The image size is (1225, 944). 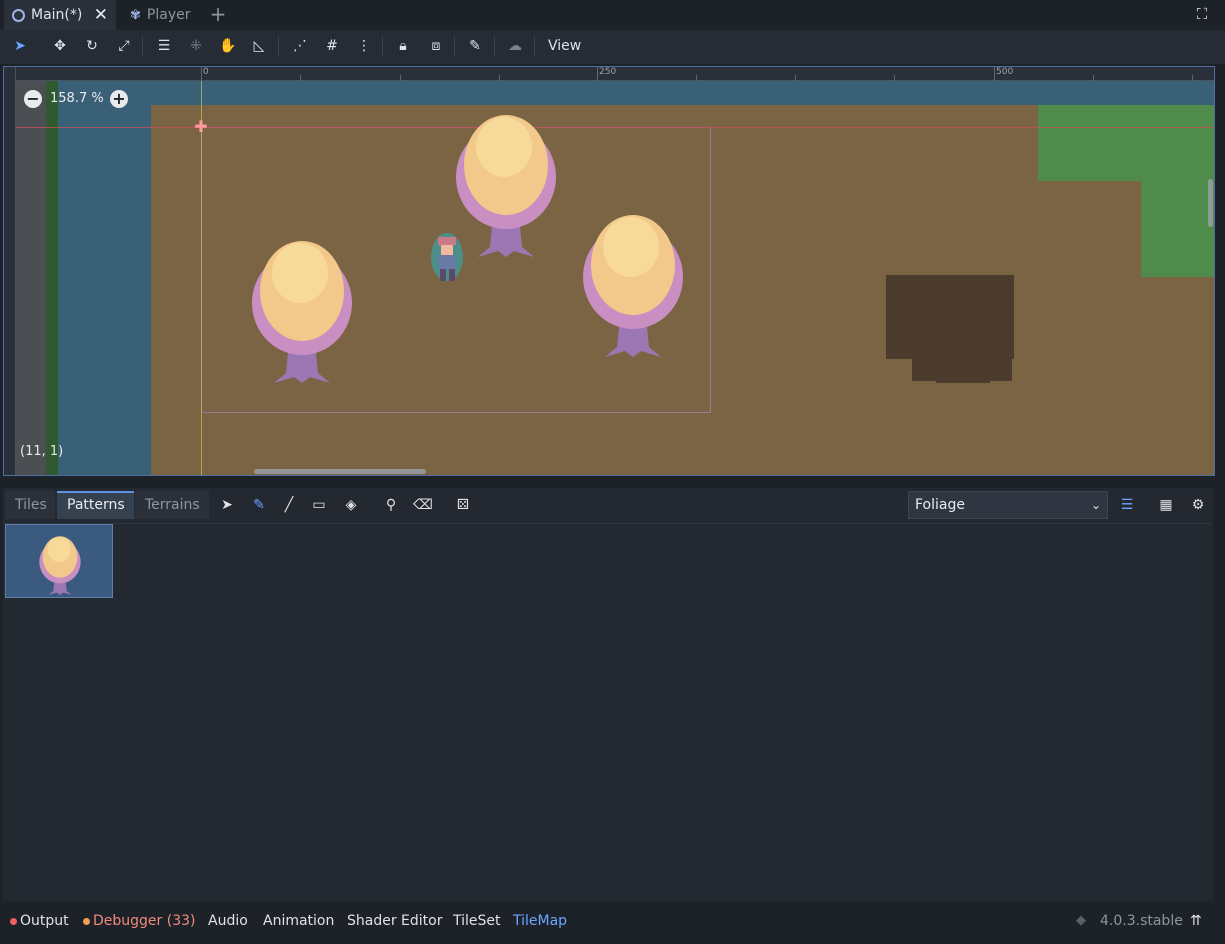 What do you see at coordinates (1005, 72) in the screenshot?
I see `ruler-label: 500` at bounding box center [1005, 72].